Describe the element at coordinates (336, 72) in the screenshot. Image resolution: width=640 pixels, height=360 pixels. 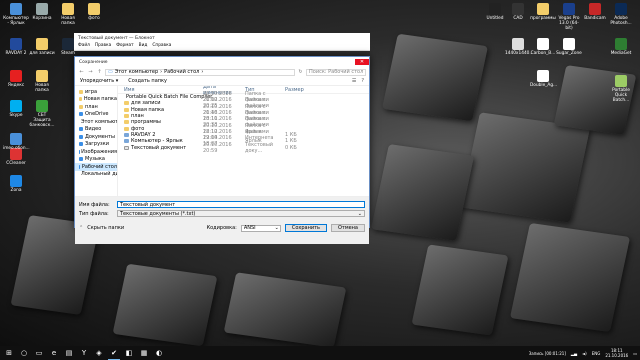
I see `search-input: Поиск: Рабочий стол` at that location.